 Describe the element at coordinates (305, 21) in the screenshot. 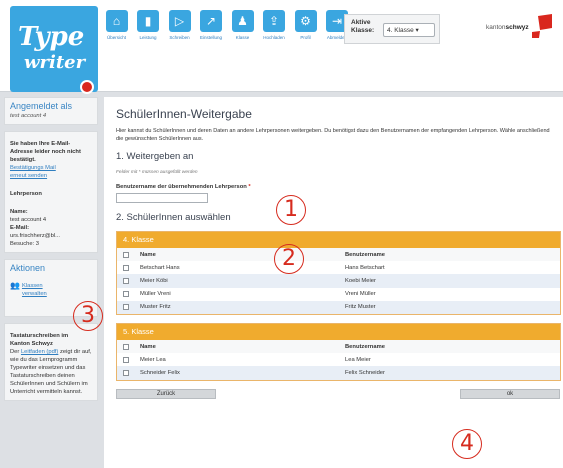

I see `gear-icon: ⚙` at that location.